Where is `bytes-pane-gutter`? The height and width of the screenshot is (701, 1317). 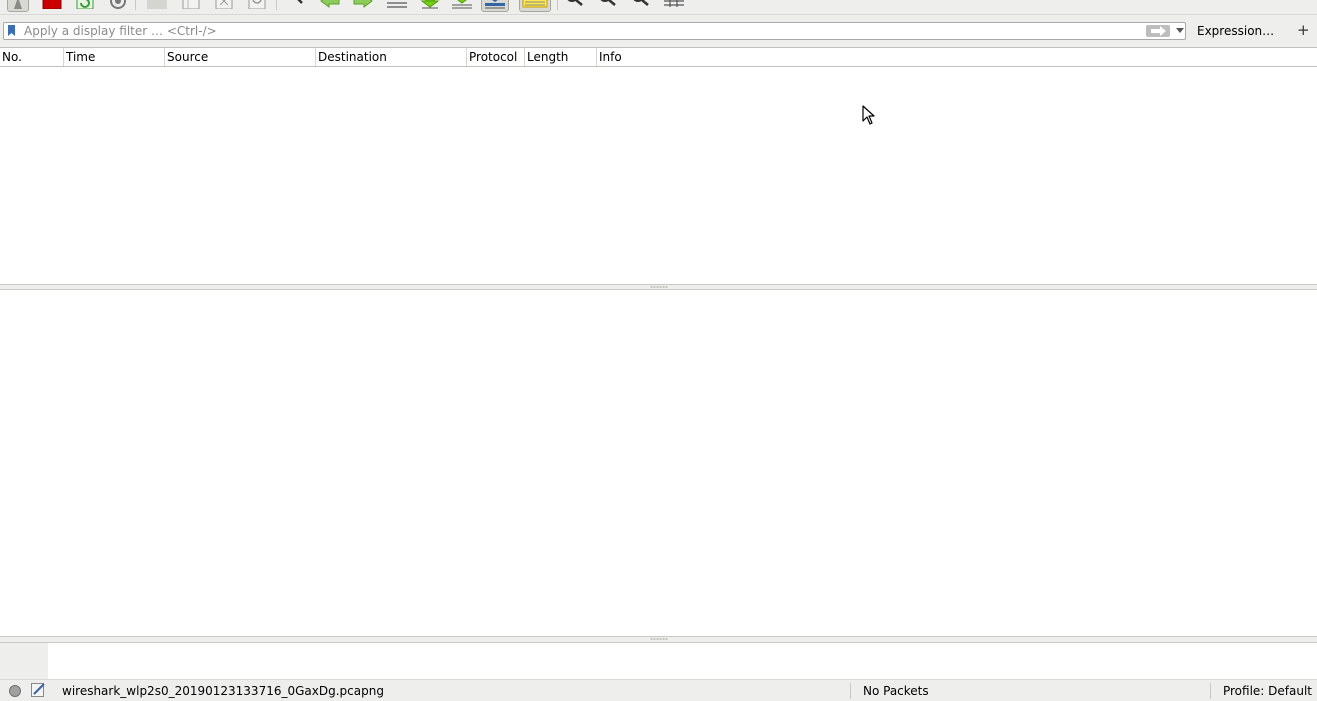
bytes-pane-gutter is located at coordinates (24, 661).